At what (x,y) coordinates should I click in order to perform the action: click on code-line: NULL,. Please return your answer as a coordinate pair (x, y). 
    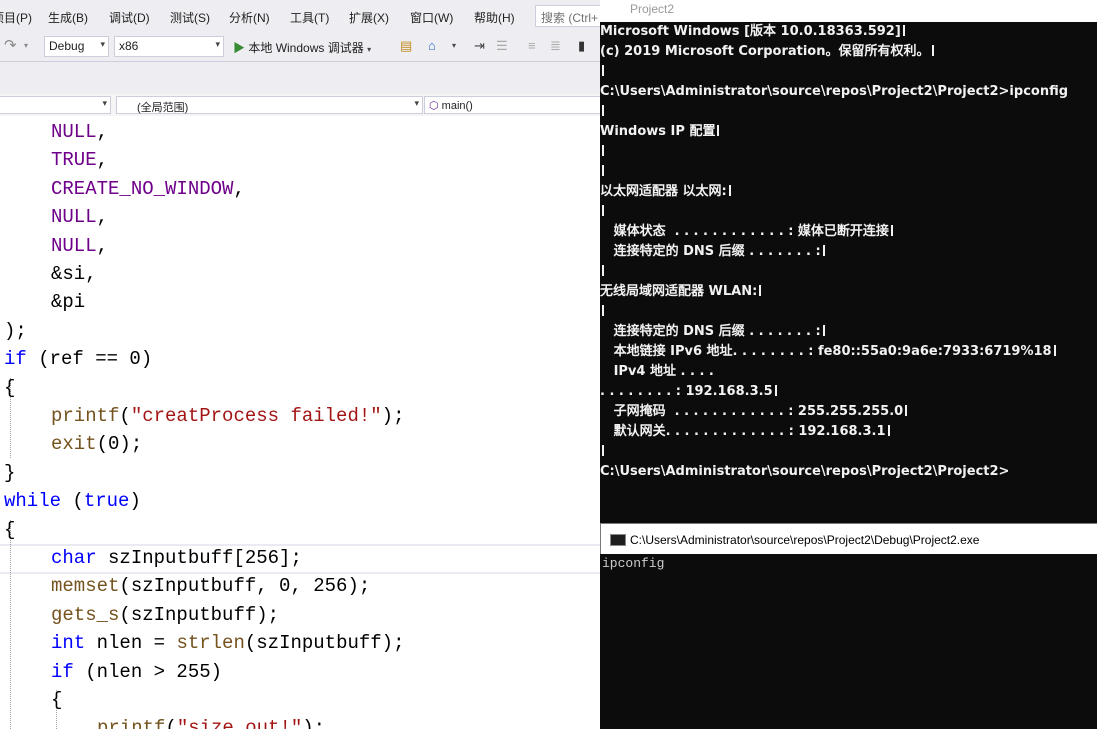
    Looking at the image, I should click on (300, 132).